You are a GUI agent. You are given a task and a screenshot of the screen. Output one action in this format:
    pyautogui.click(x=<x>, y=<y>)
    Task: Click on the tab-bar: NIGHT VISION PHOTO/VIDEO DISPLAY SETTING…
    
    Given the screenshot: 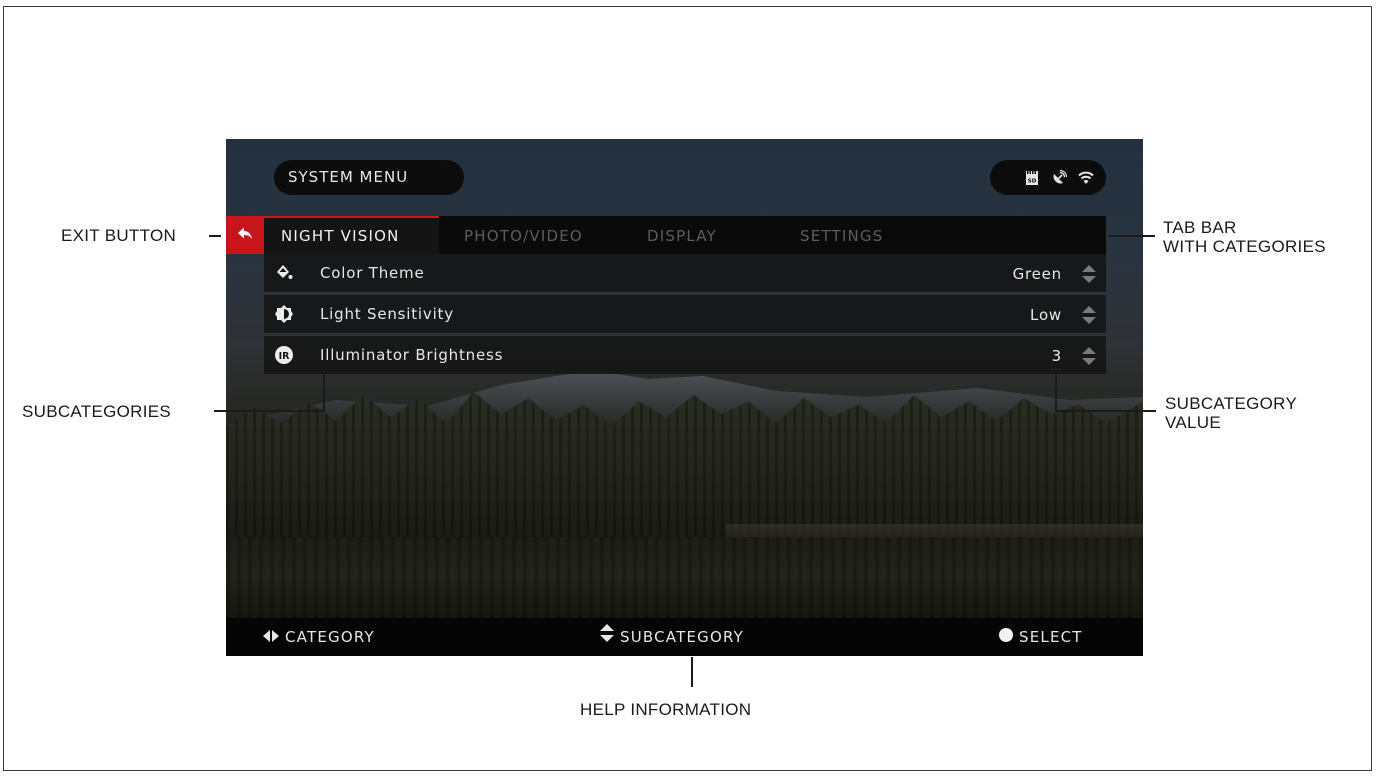 What is the action you would take?
    pyautogui.click(x=666, y=235)
    